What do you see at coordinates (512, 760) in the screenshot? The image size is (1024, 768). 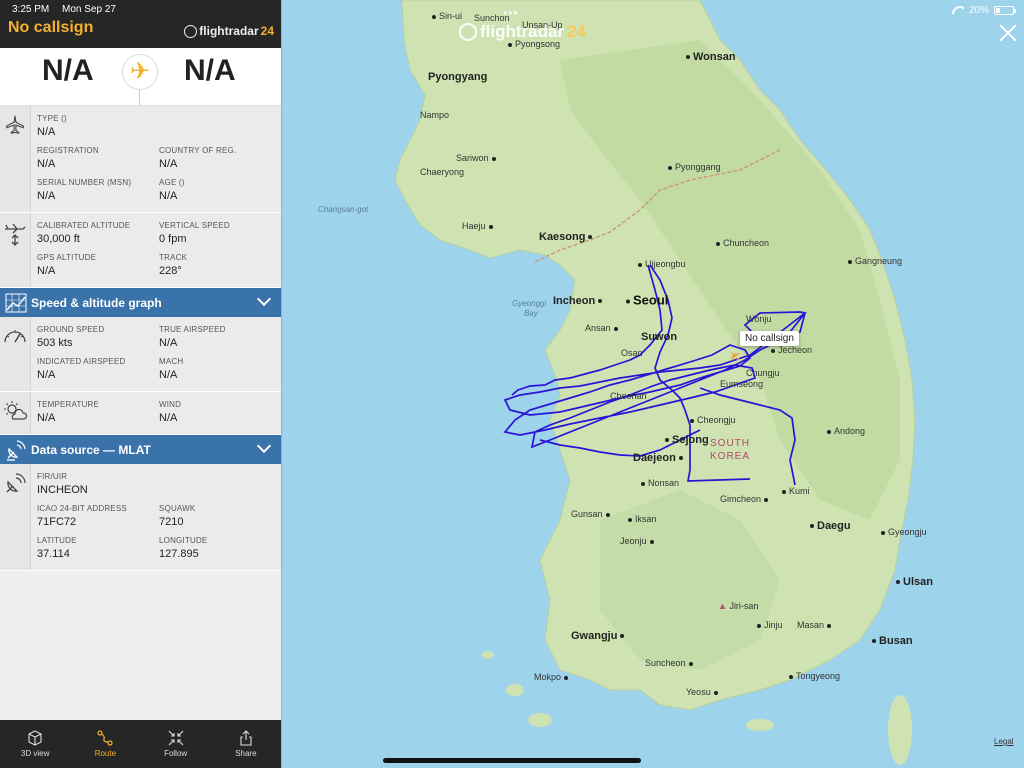 I see `home-indicator` at bounding box center [512, 760].